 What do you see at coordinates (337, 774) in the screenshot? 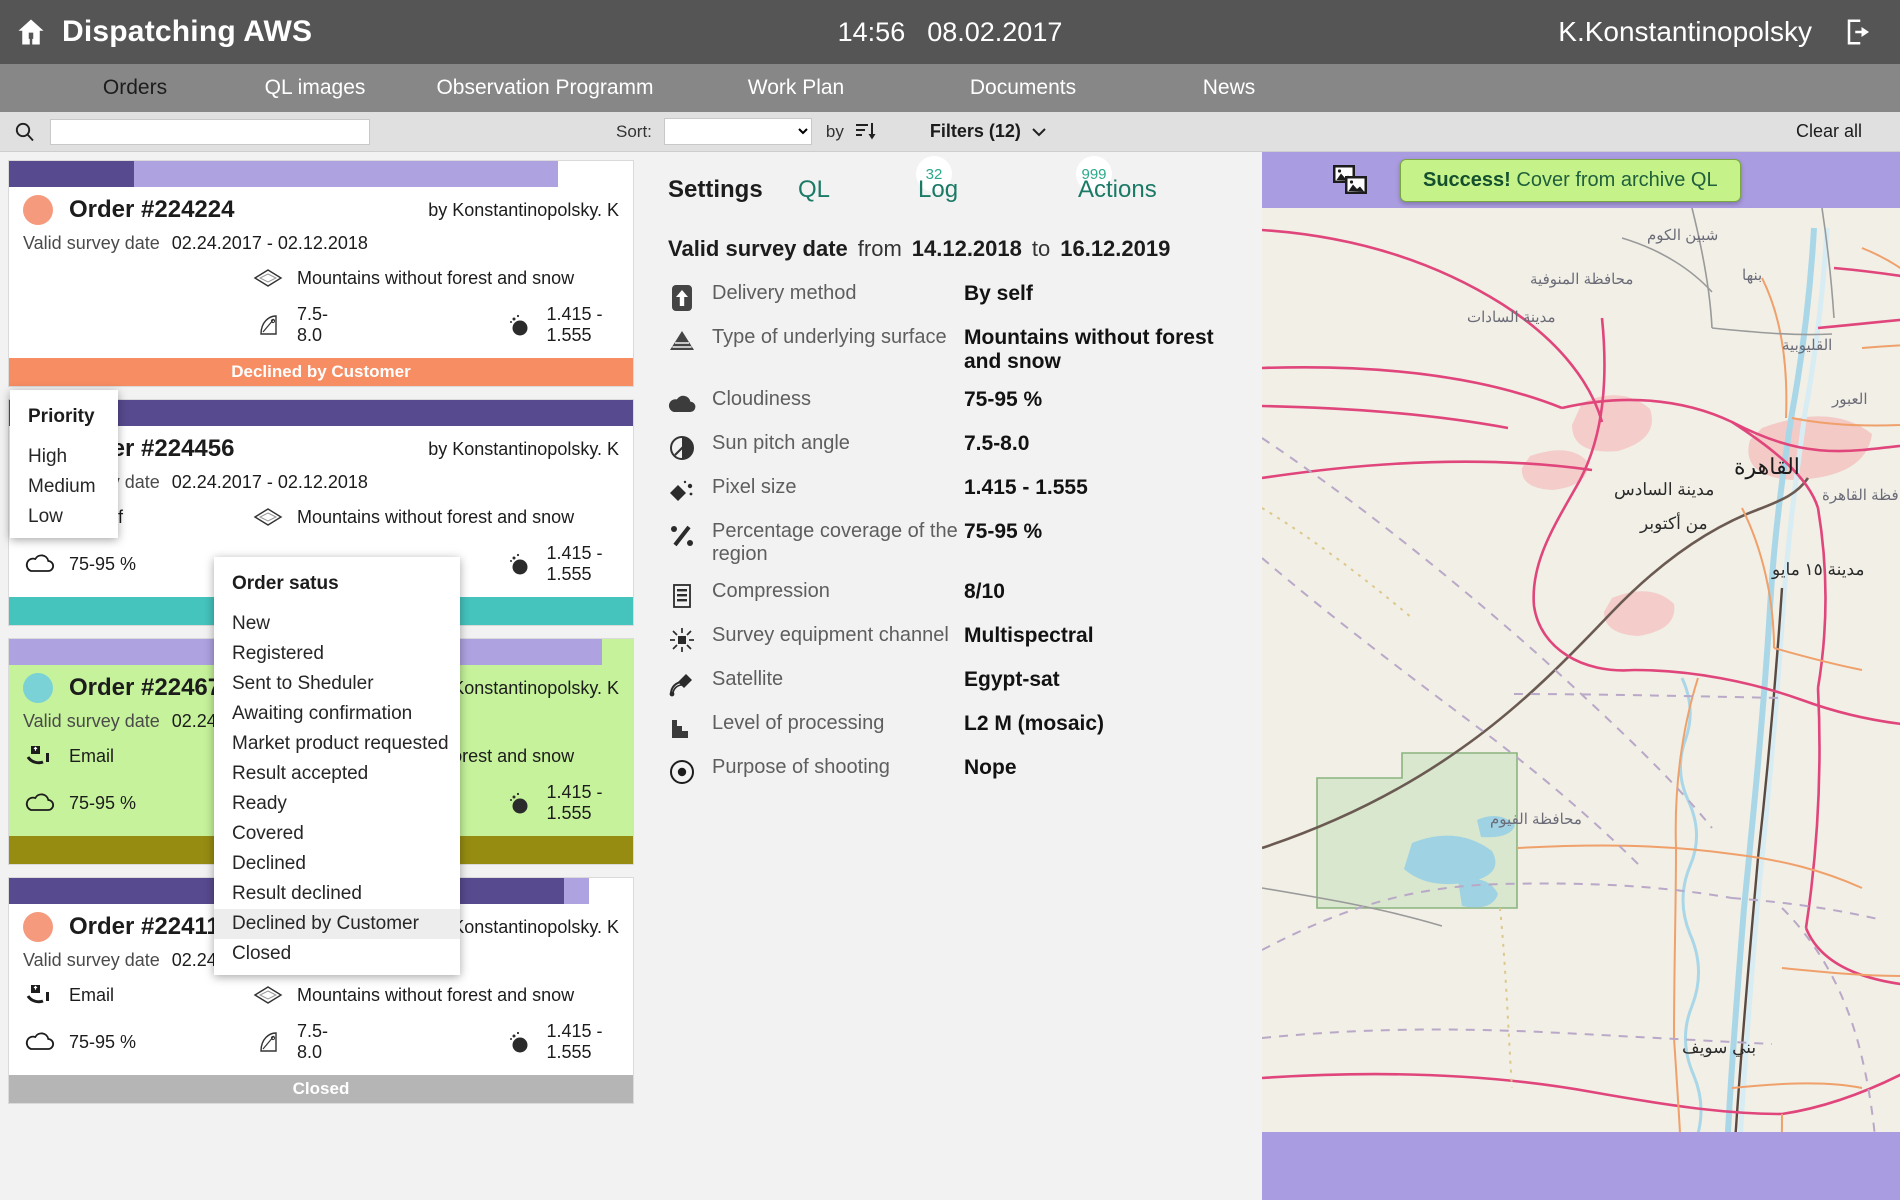
I see `status-menu-item-result-accepted: Result accepted` at bounding box center [337, 774].